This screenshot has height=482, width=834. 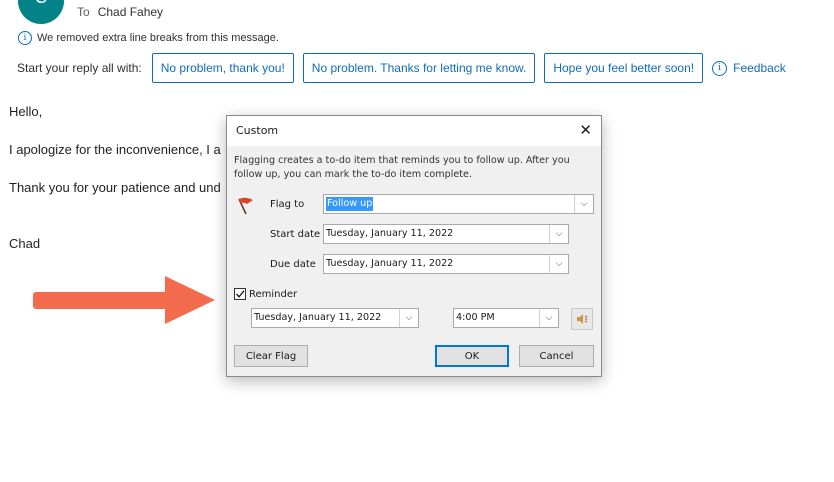 I want to click on flag-icon, so click(x=245, y=206).